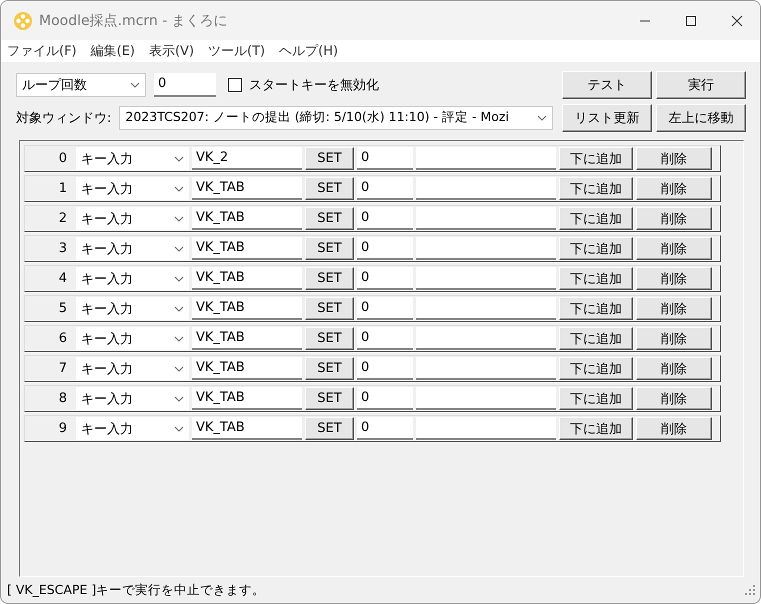  What do you see at coordinates (750, 590) in the screenshot?
I see `resize-grip-icon` at bounding box center [750, 590].